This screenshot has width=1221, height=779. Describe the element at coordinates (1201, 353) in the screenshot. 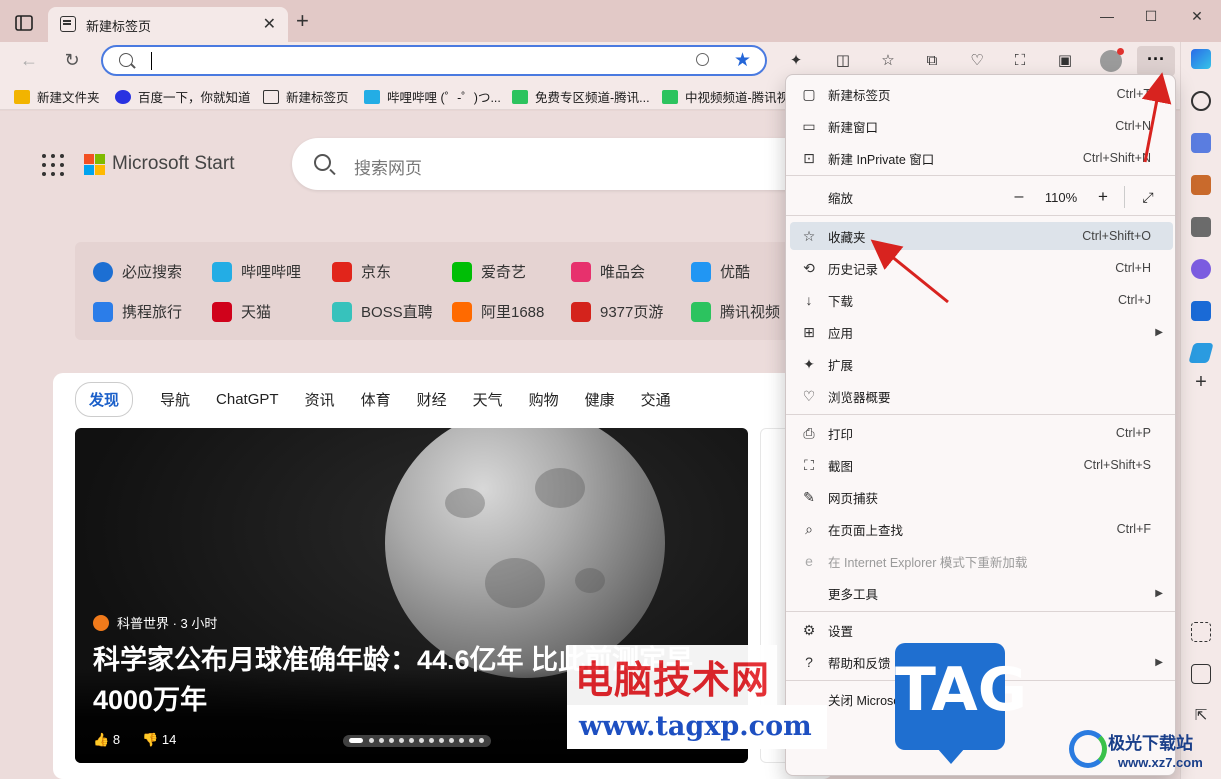

I see `drop-icon` at that location.